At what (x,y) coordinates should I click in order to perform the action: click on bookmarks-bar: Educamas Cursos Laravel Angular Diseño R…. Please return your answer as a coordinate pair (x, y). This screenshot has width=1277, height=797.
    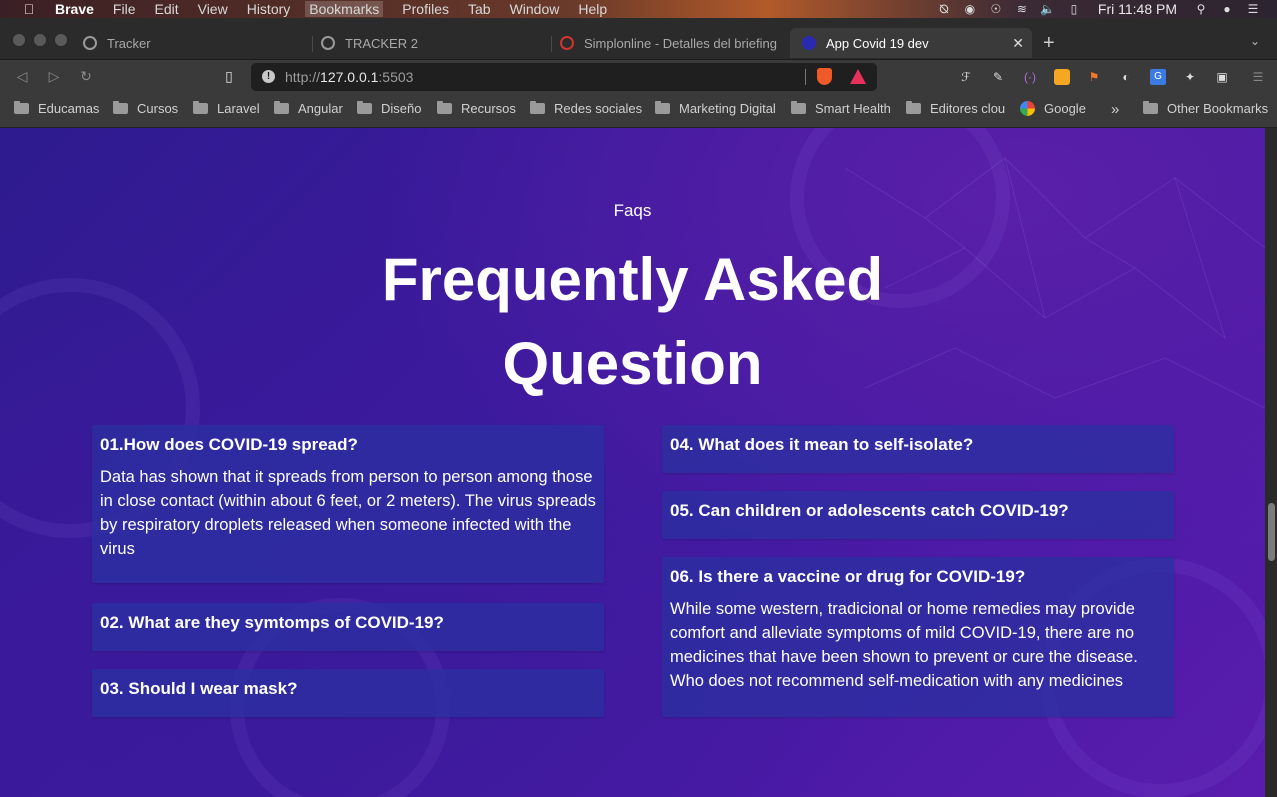
    Looking at the image, I should click on (638, 110).